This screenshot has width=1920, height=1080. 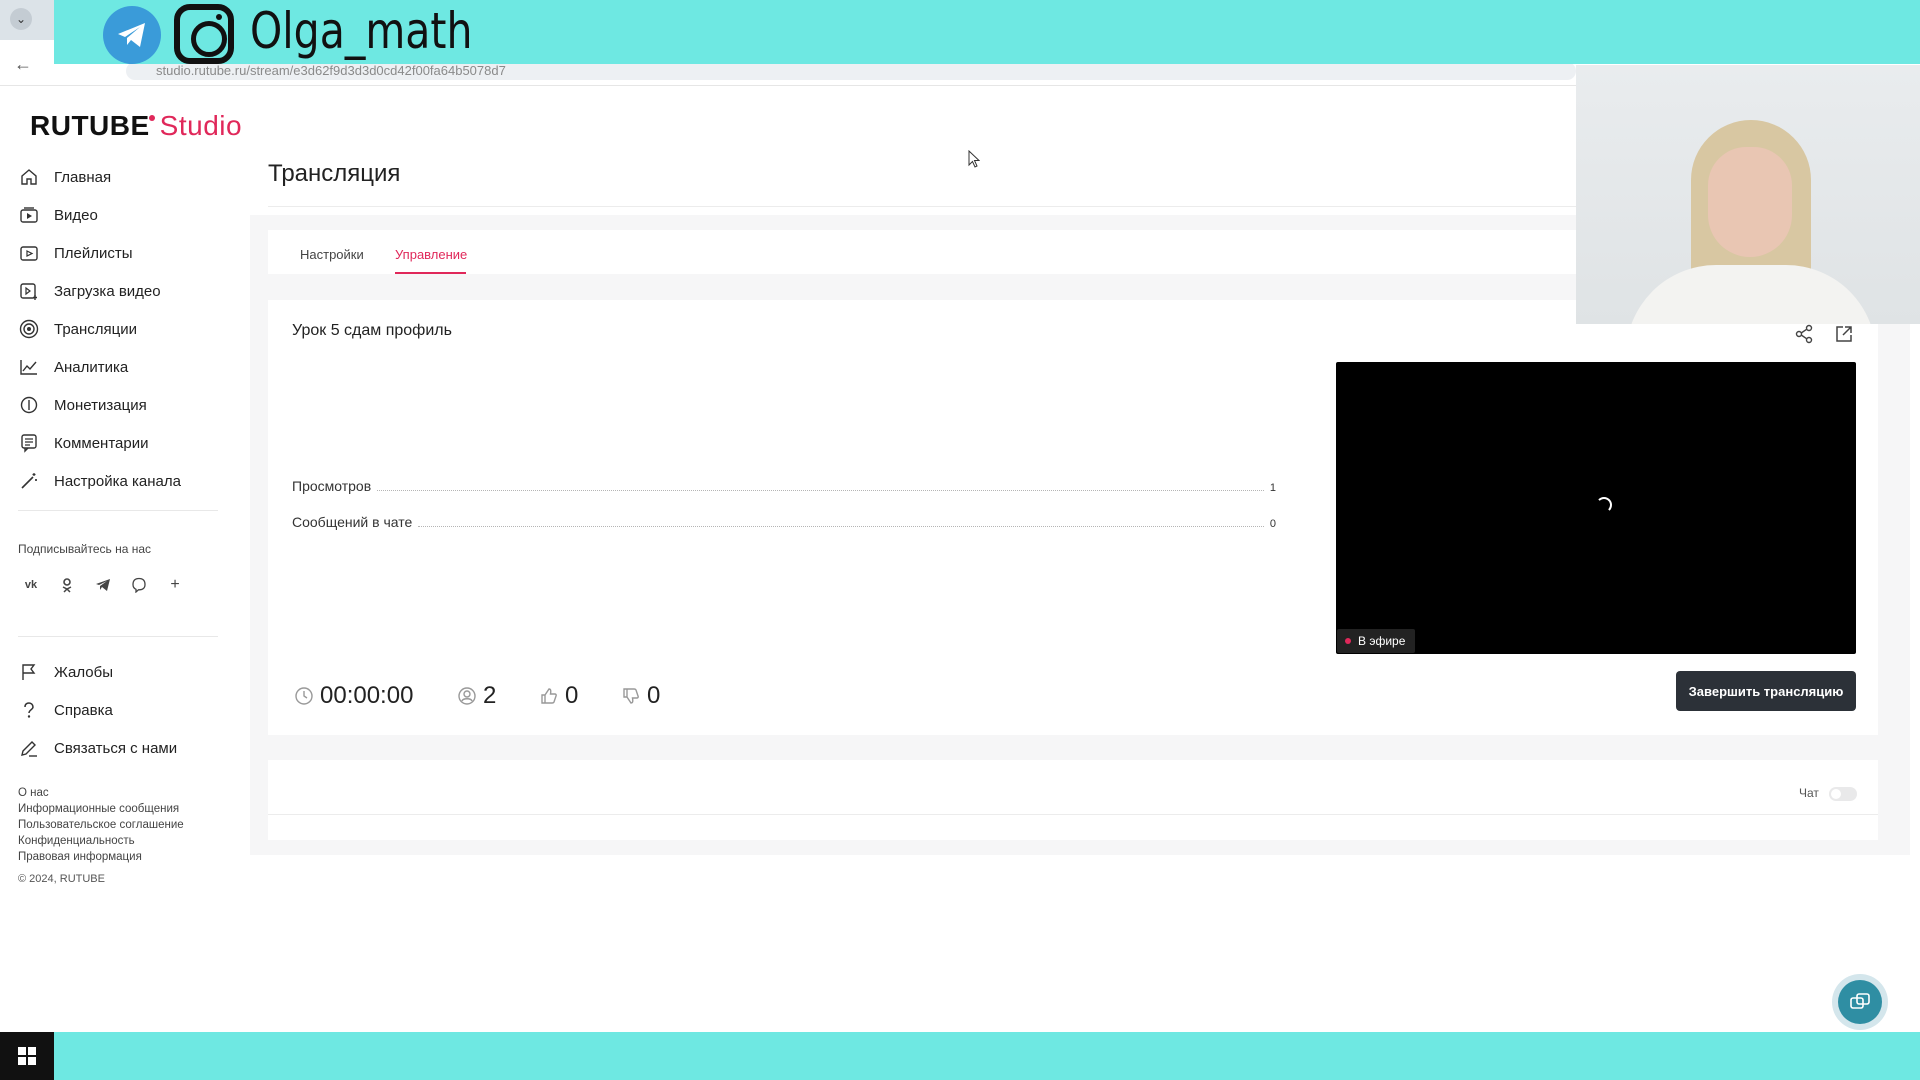 What do you see at coordinates (1348, 641) in the screenshot?
I see `live-dot-icon` at bounding box center [1348, 641].